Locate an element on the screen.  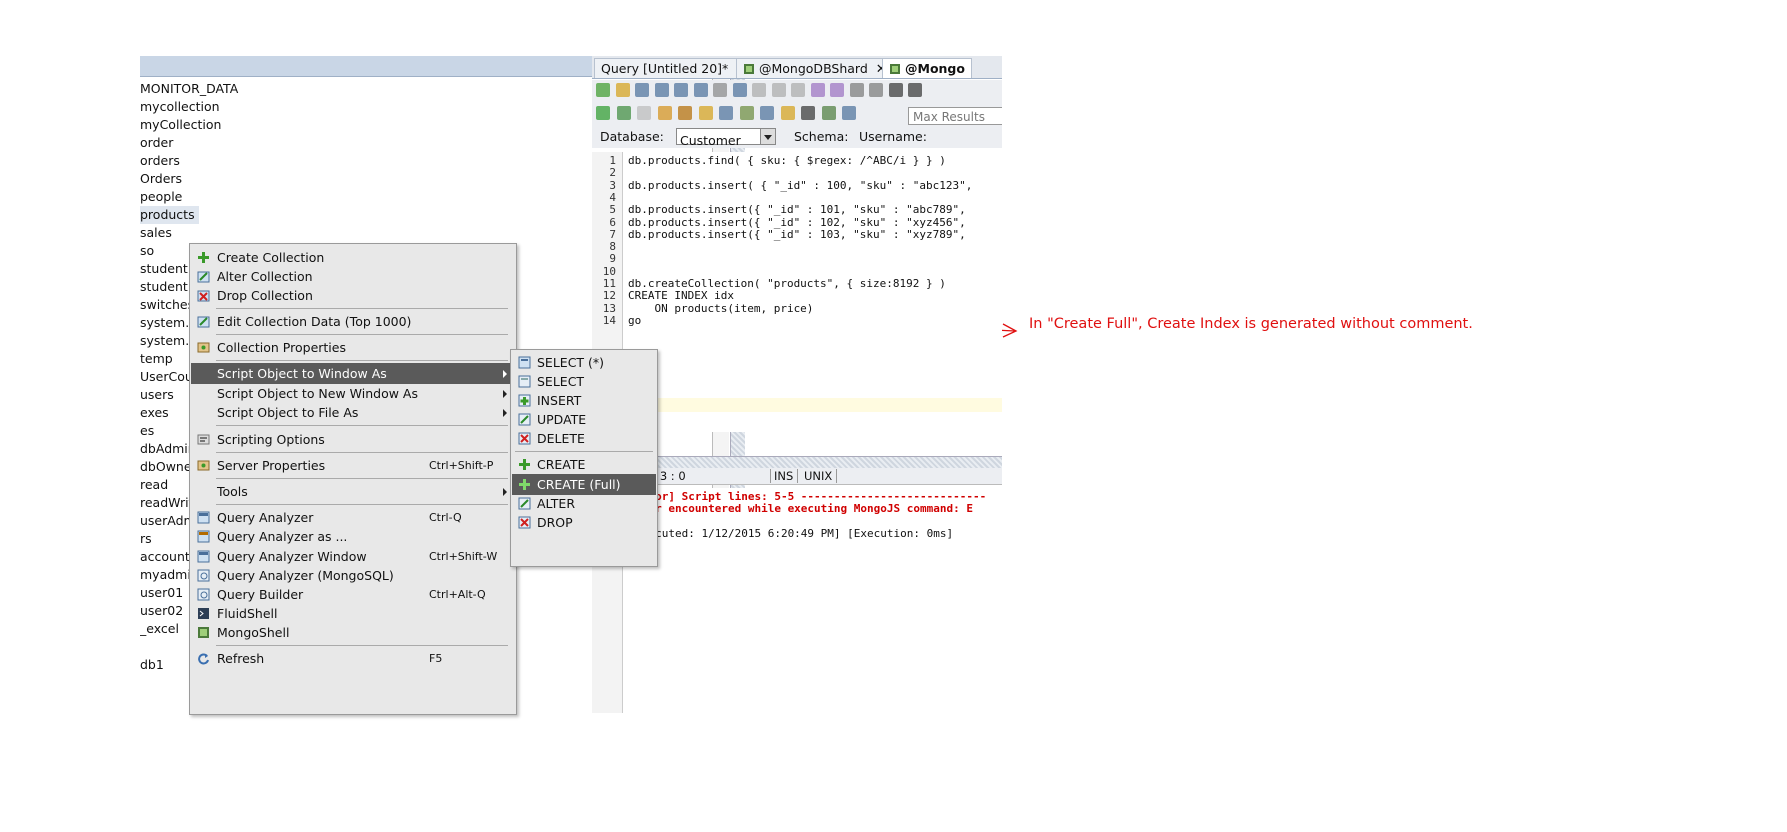
menu-scripting-options: Scripting Options is located at coordinates (353, 439).